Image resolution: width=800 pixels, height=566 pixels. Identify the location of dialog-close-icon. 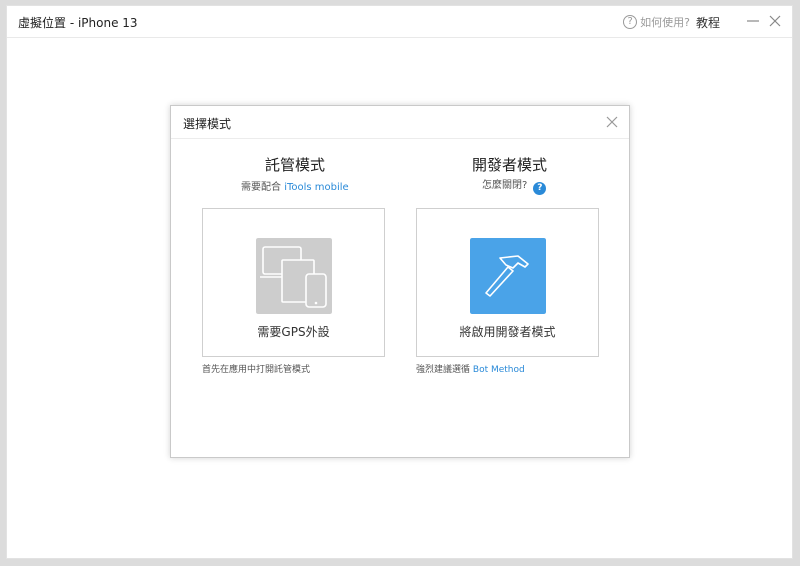
(612, 122).